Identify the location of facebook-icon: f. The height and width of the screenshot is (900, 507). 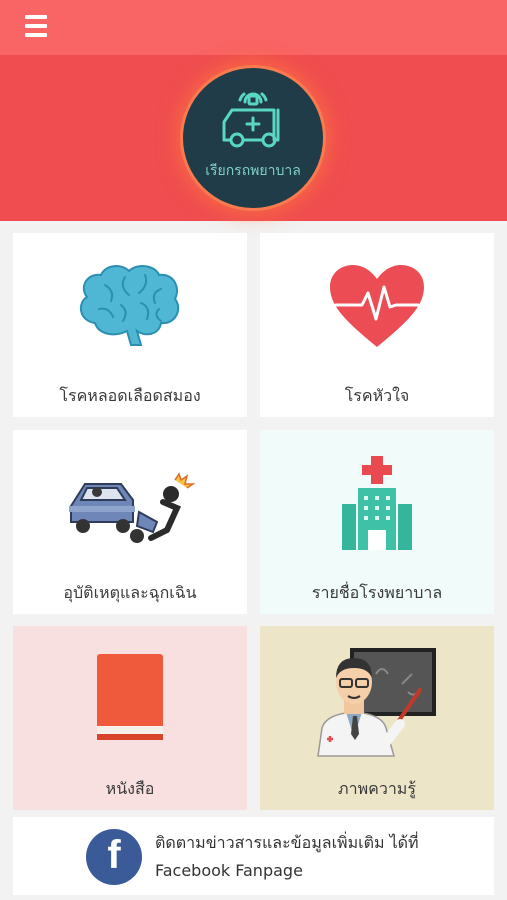
(114, 857).